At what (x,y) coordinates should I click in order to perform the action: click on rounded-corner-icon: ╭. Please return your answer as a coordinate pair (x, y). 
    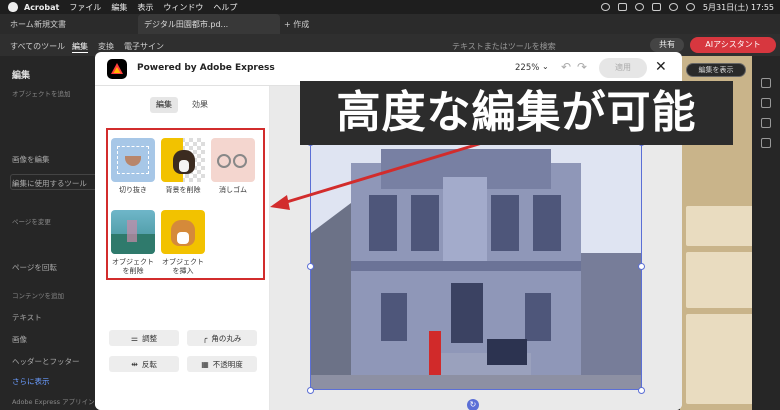
    Looking at the image, I should click on (205, 338).